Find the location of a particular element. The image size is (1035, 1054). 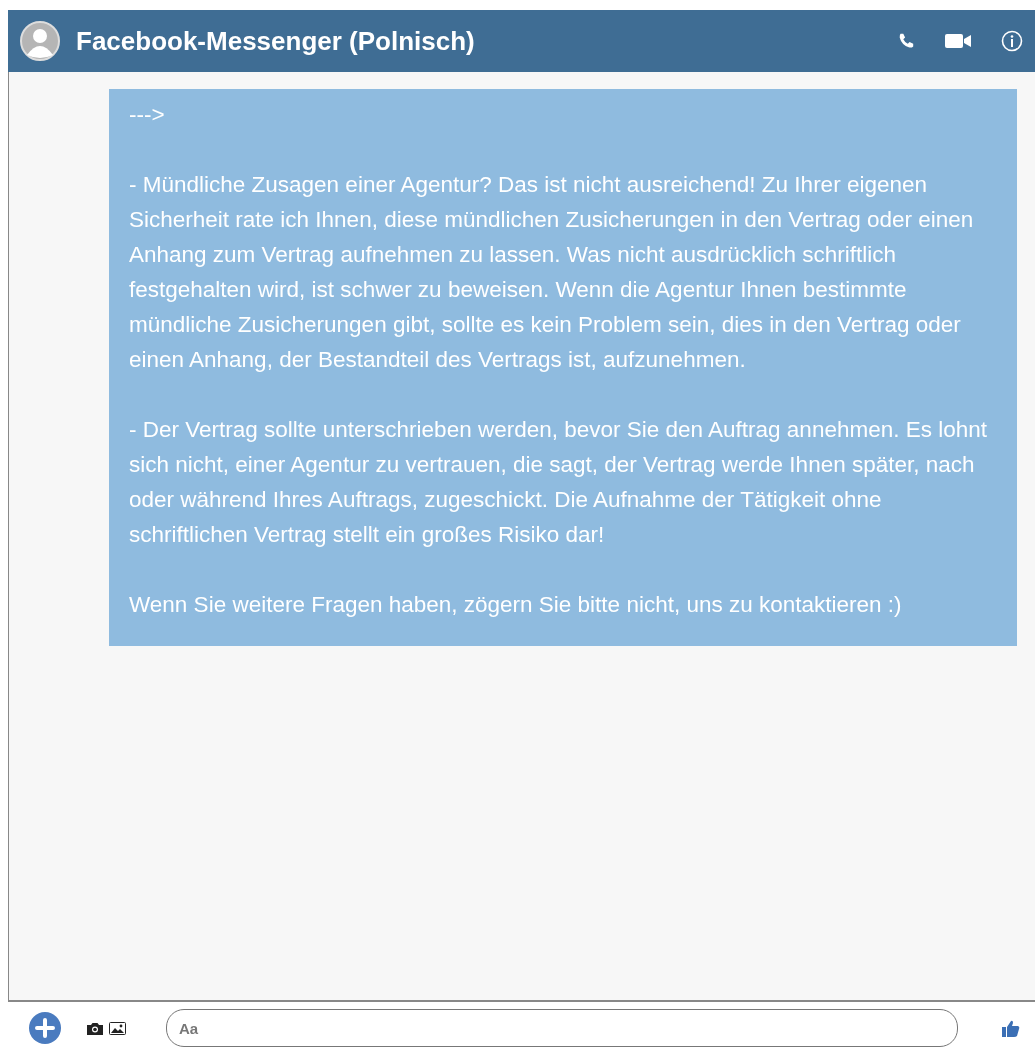

camera-icon is located at coordinates (95, 1028).